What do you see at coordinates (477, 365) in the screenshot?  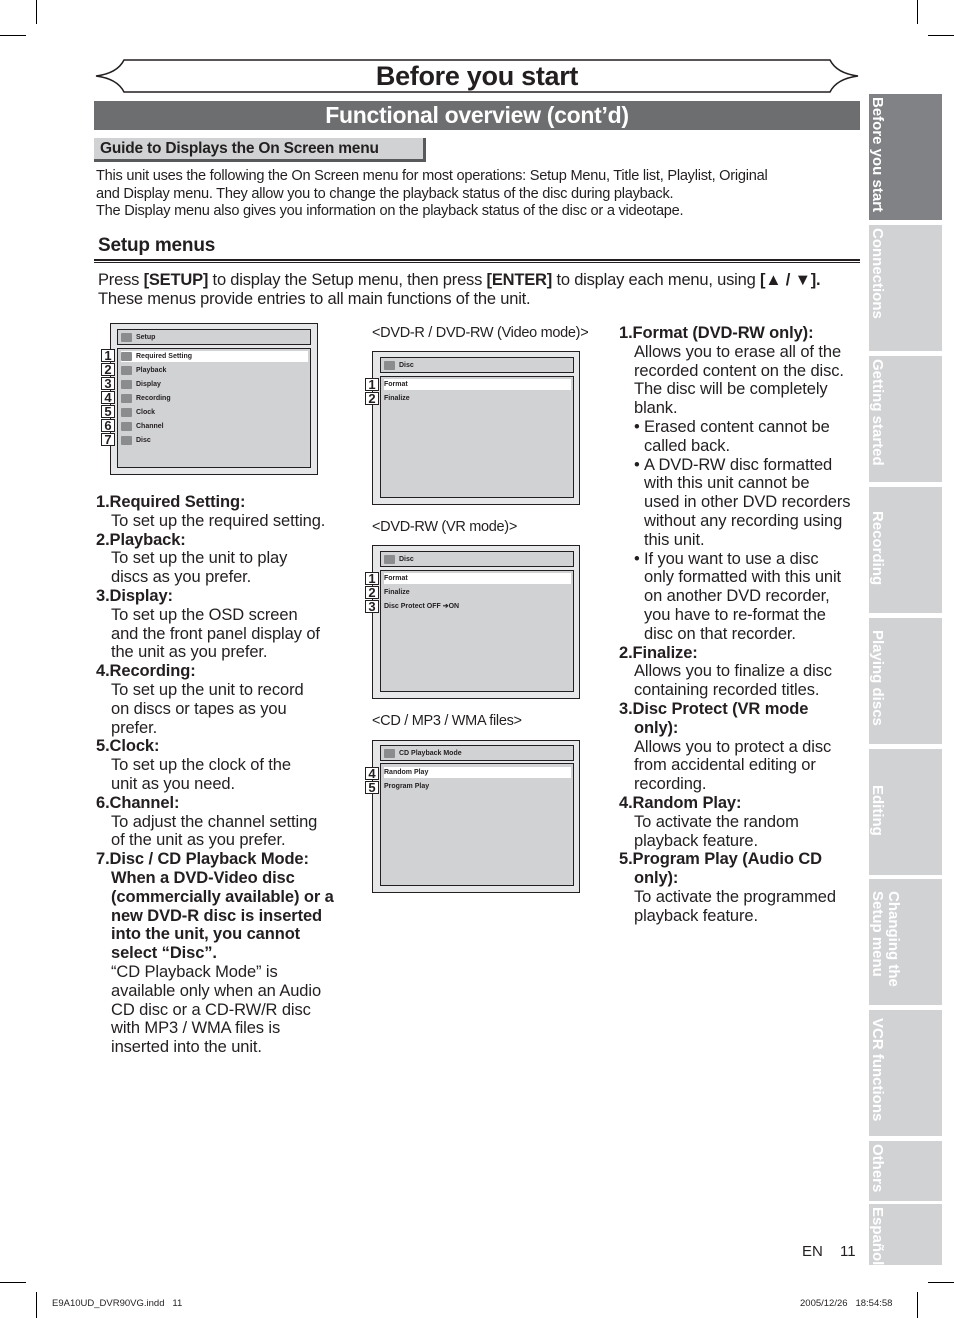 I see `osd-header: Disc` at bounding box center [477, 365].